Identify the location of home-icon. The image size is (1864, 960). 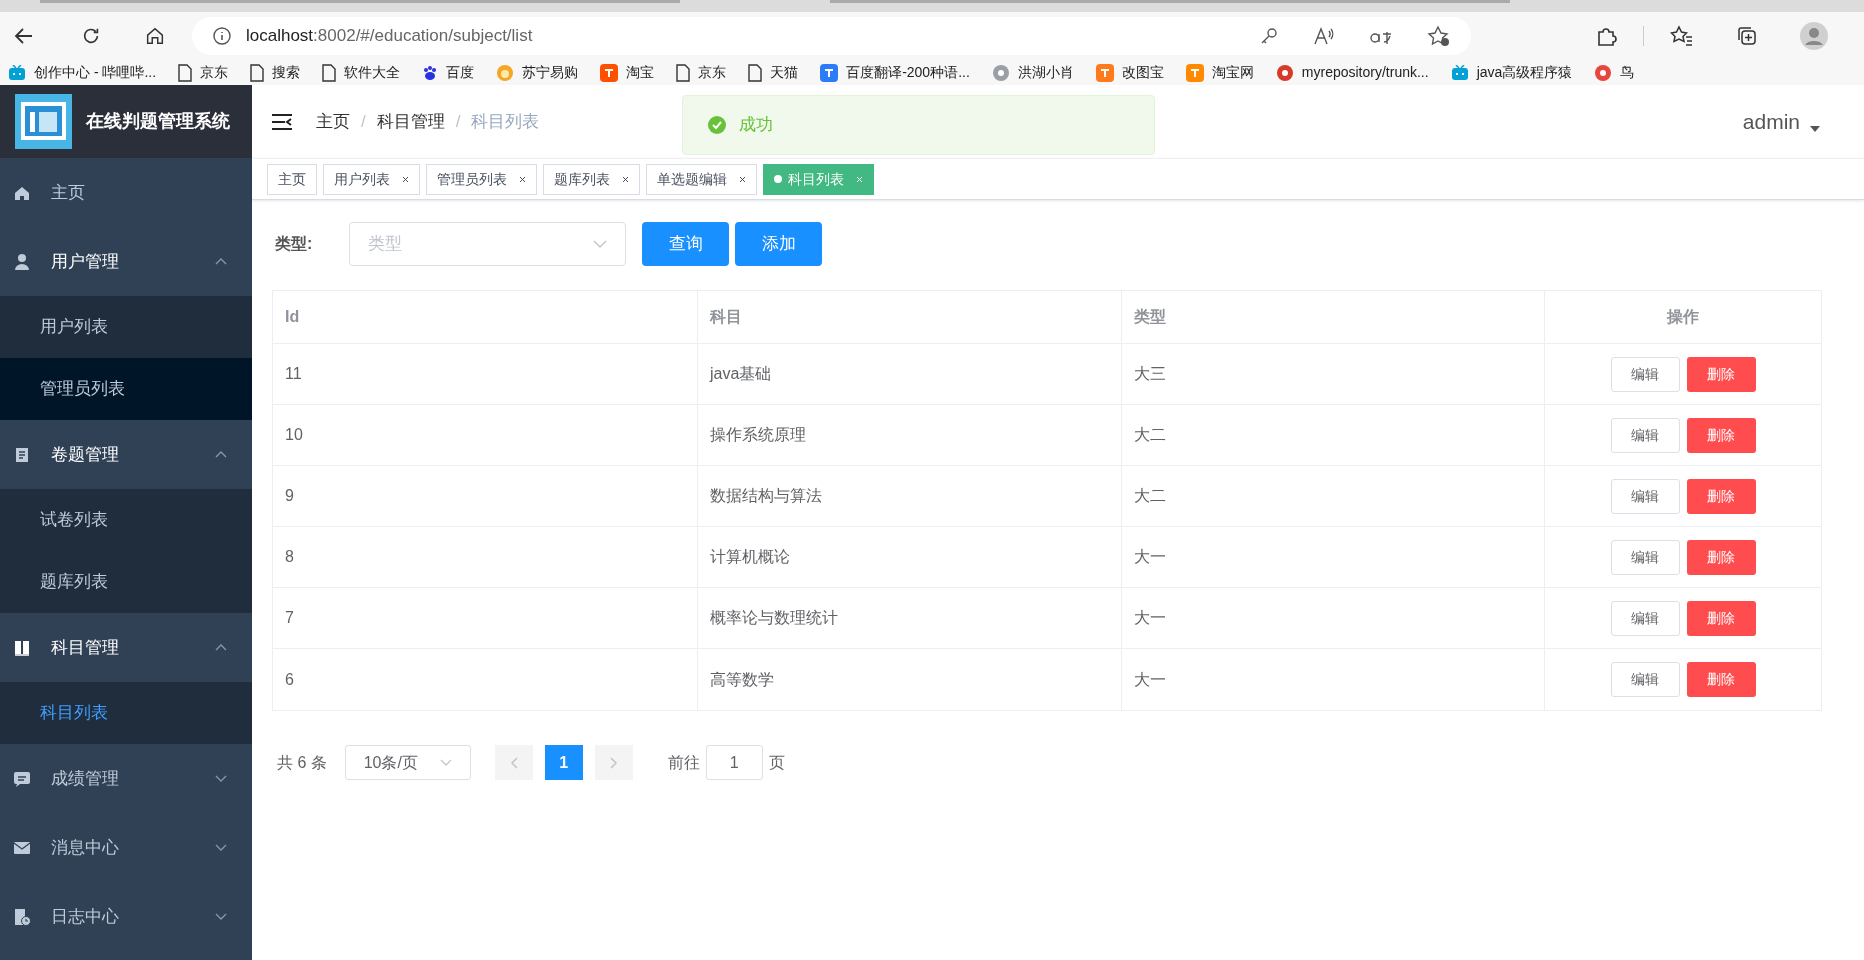
(155, 36).